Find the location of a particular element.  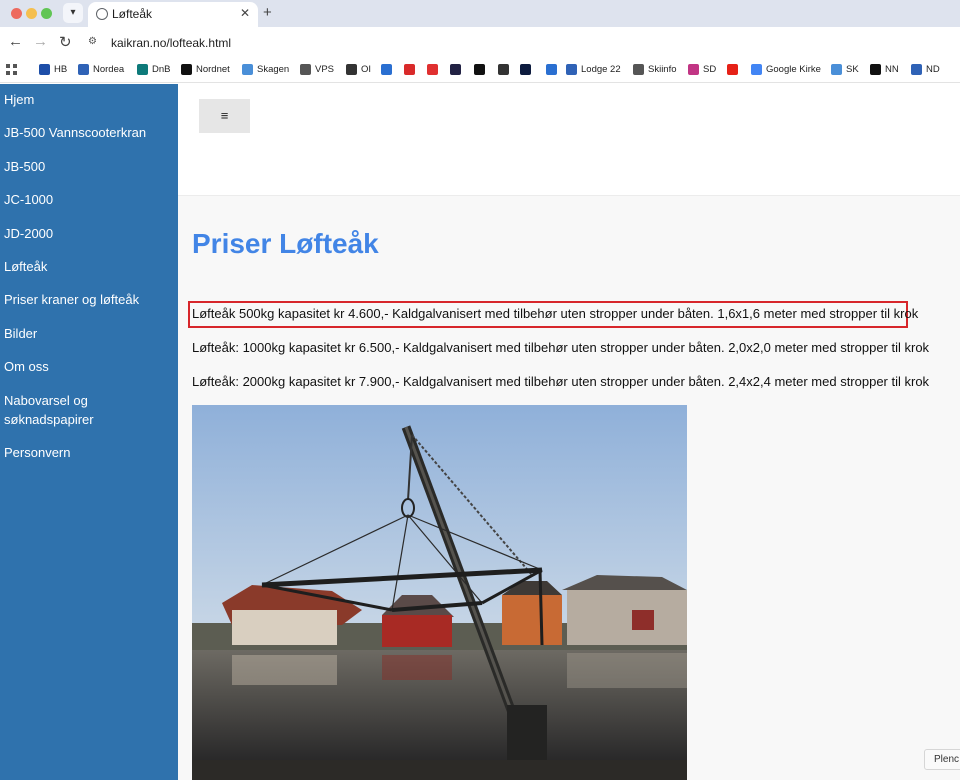

new-tab-button: + is located at coordinates (267, 12).